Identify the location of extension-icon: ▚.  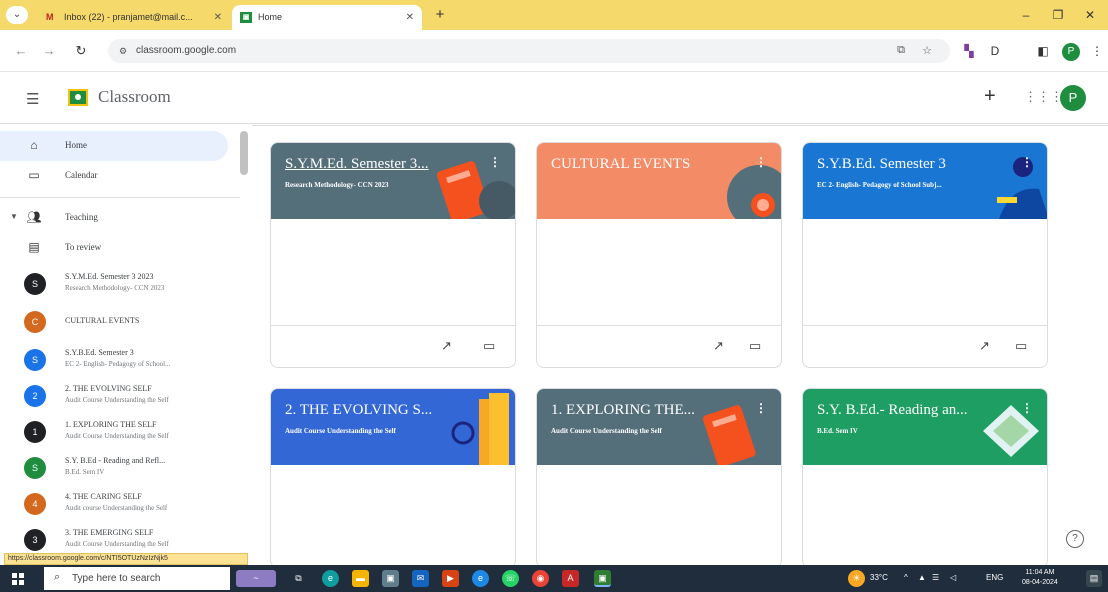
(969, 51).